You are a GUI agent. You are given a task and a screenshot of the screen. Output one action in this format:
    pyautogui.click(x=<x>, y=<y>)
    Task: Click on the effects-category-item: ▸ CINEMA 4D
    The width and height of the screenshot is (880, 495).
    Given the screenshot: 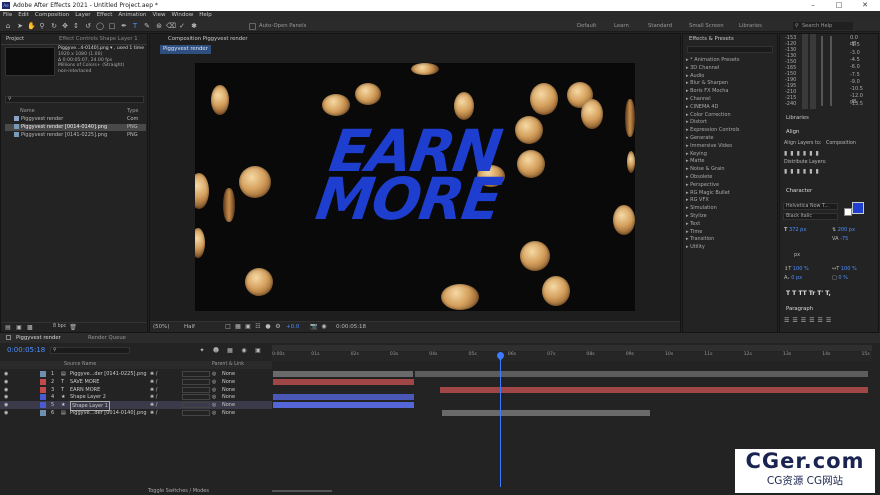 What is the action you would take?
    pyautogui.click(x=702, y=108)
    